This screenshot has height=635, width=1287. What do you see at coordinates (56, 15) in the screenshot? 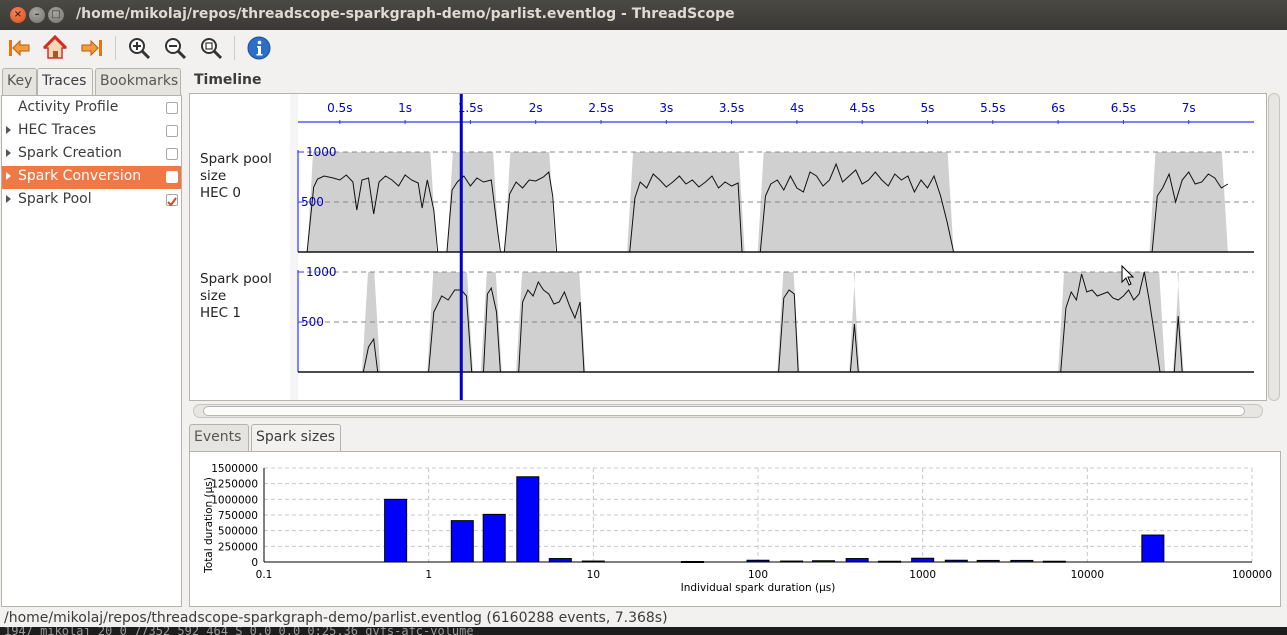
I see `maximize-window-button: □` at bounding box center [56, 15].